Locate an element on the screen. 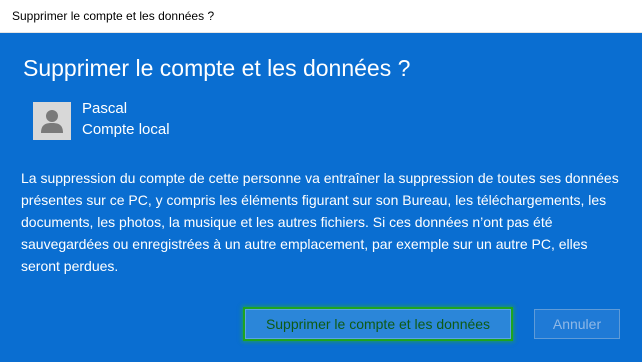 Image resolution: width=642 pixels, height=362 pixels. user-silhouette-icon is located at coordinates (52, 121).